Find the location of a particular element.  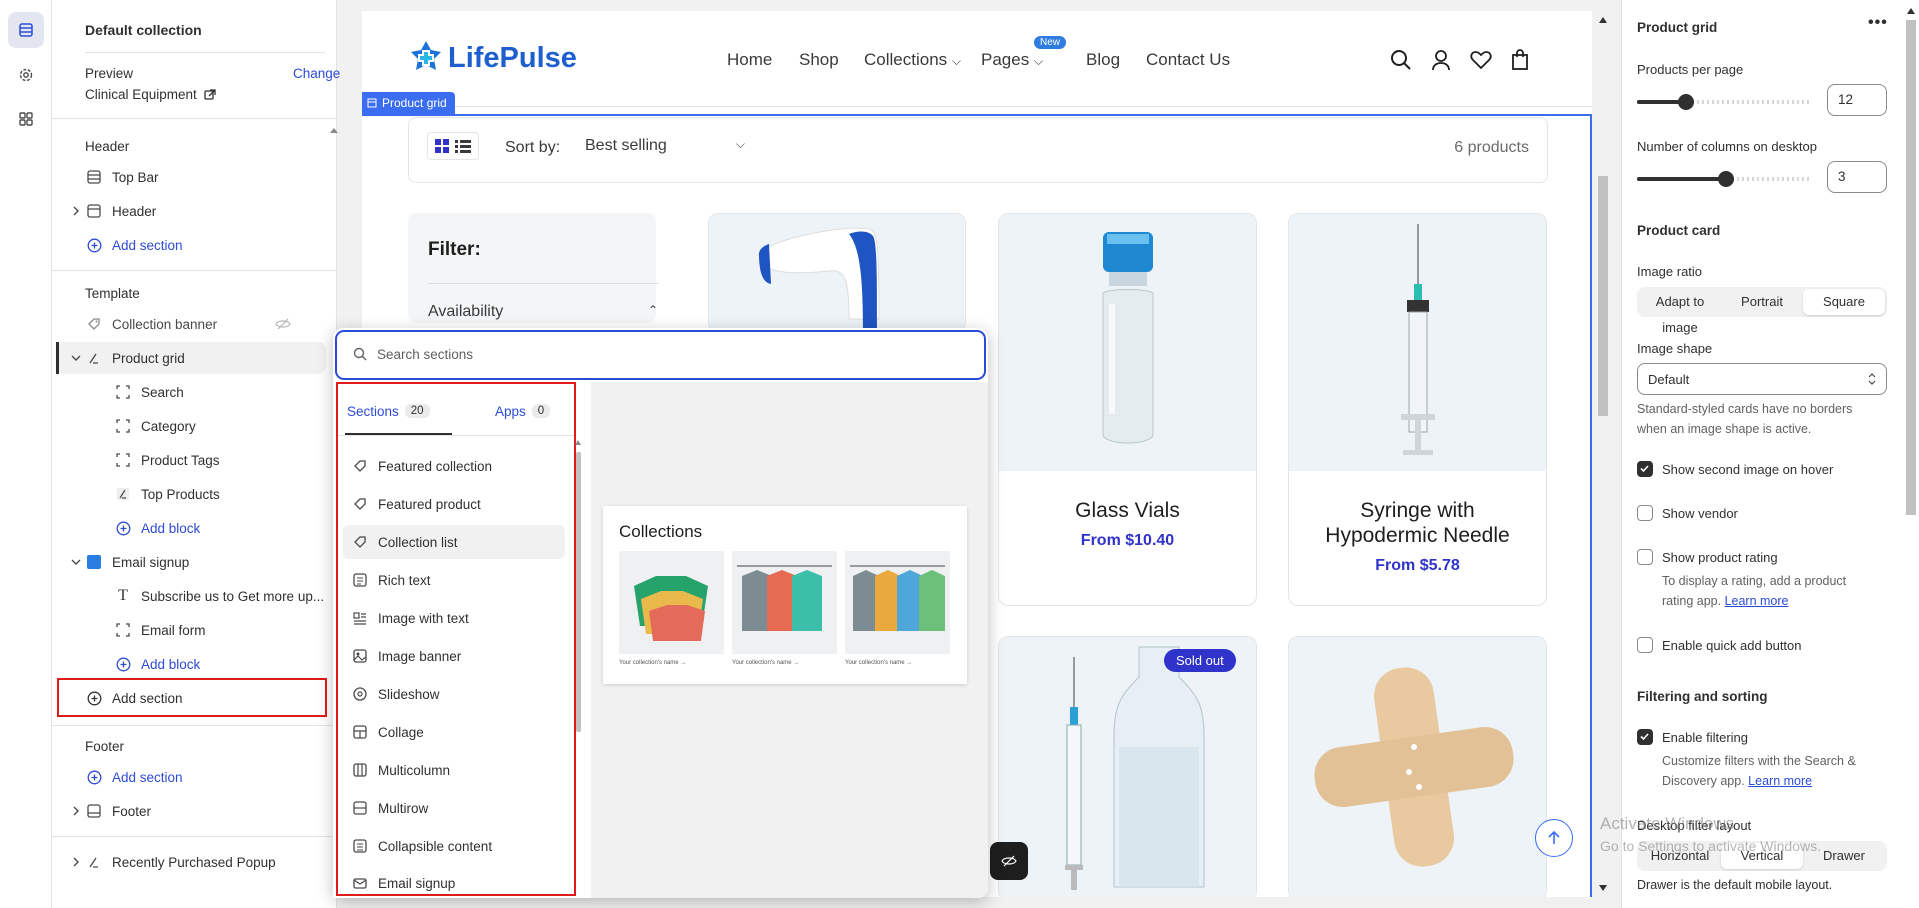

sort-select: Best selling ⌵ is located at coordinates (665, 146).